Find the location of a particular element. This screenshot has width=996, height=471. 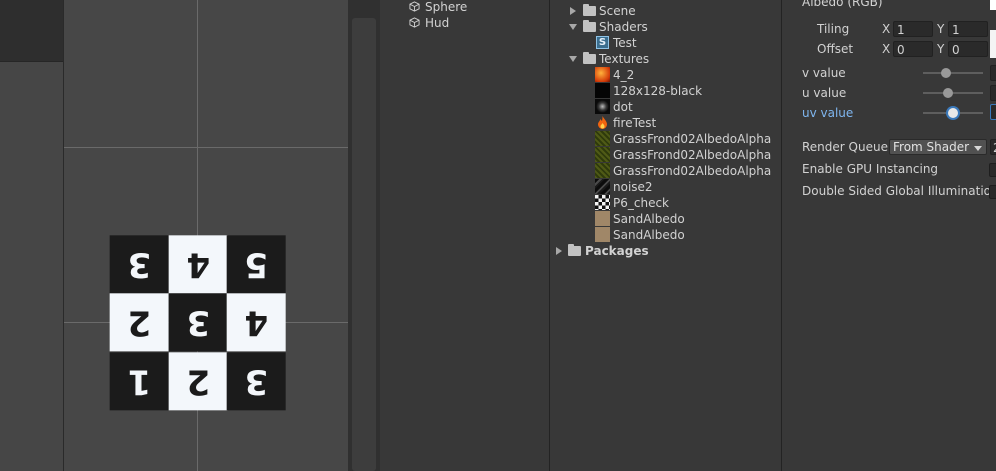

v-value-label: v value is located at coordinates (824, 73).